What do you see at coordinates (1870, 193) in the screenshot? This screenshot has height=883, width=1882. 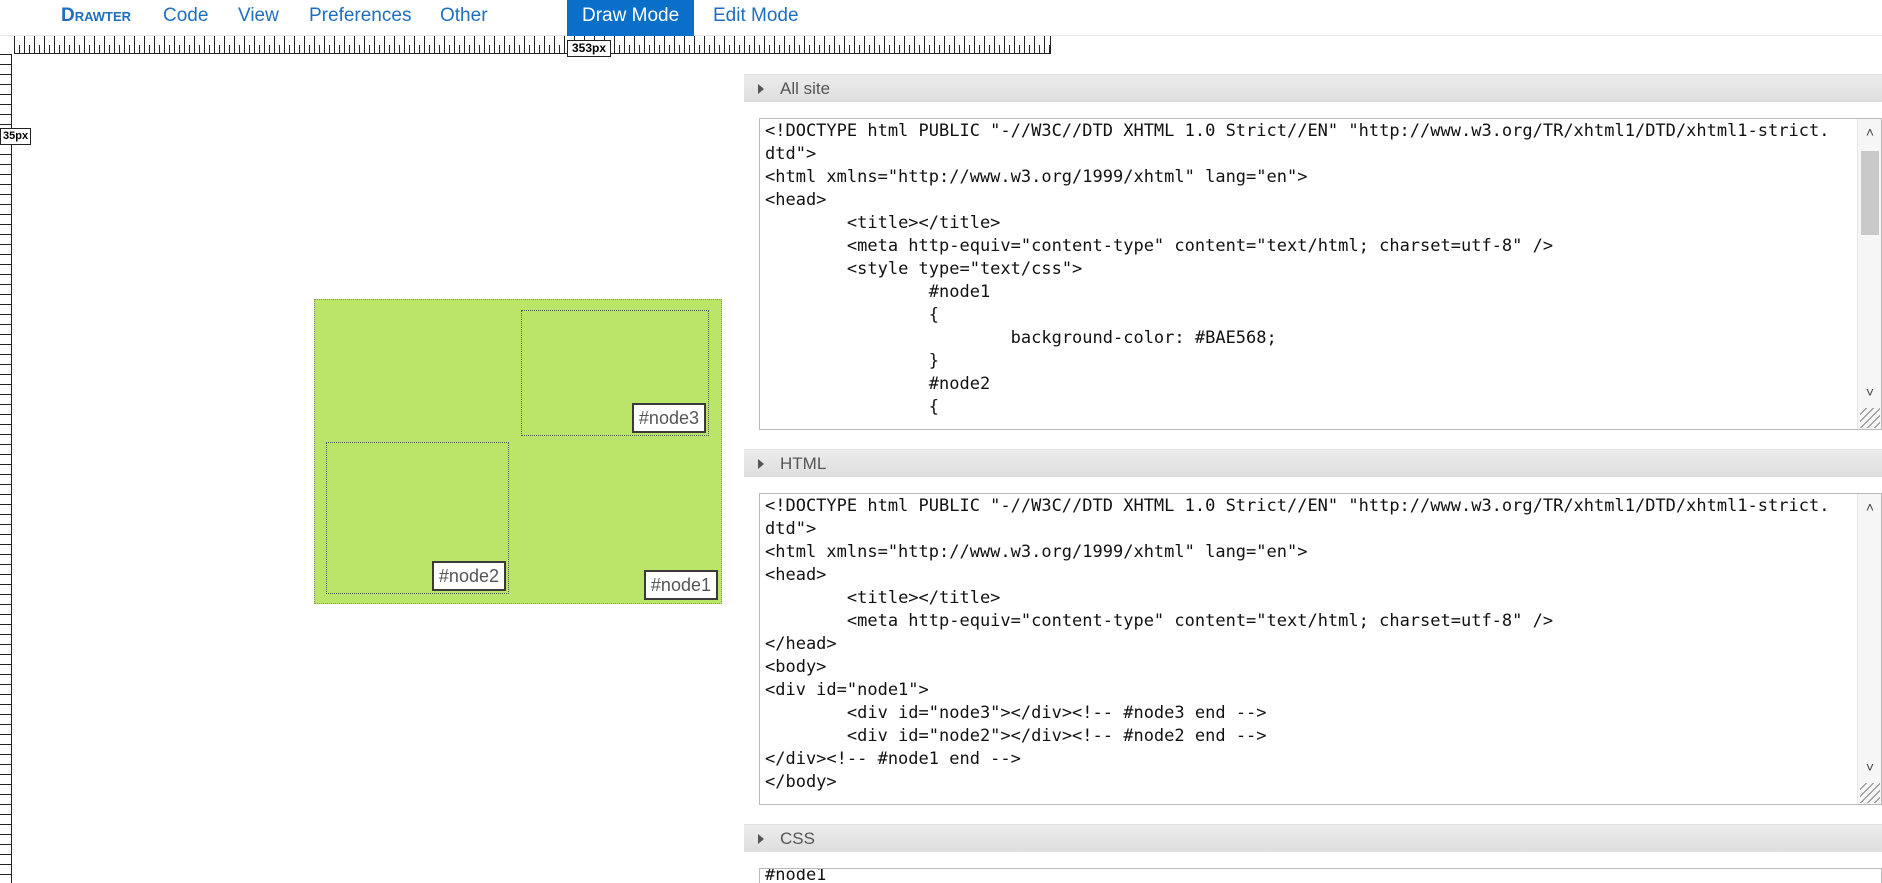 I see `scrollbar-thumb` at bounding box center [1870, 193].